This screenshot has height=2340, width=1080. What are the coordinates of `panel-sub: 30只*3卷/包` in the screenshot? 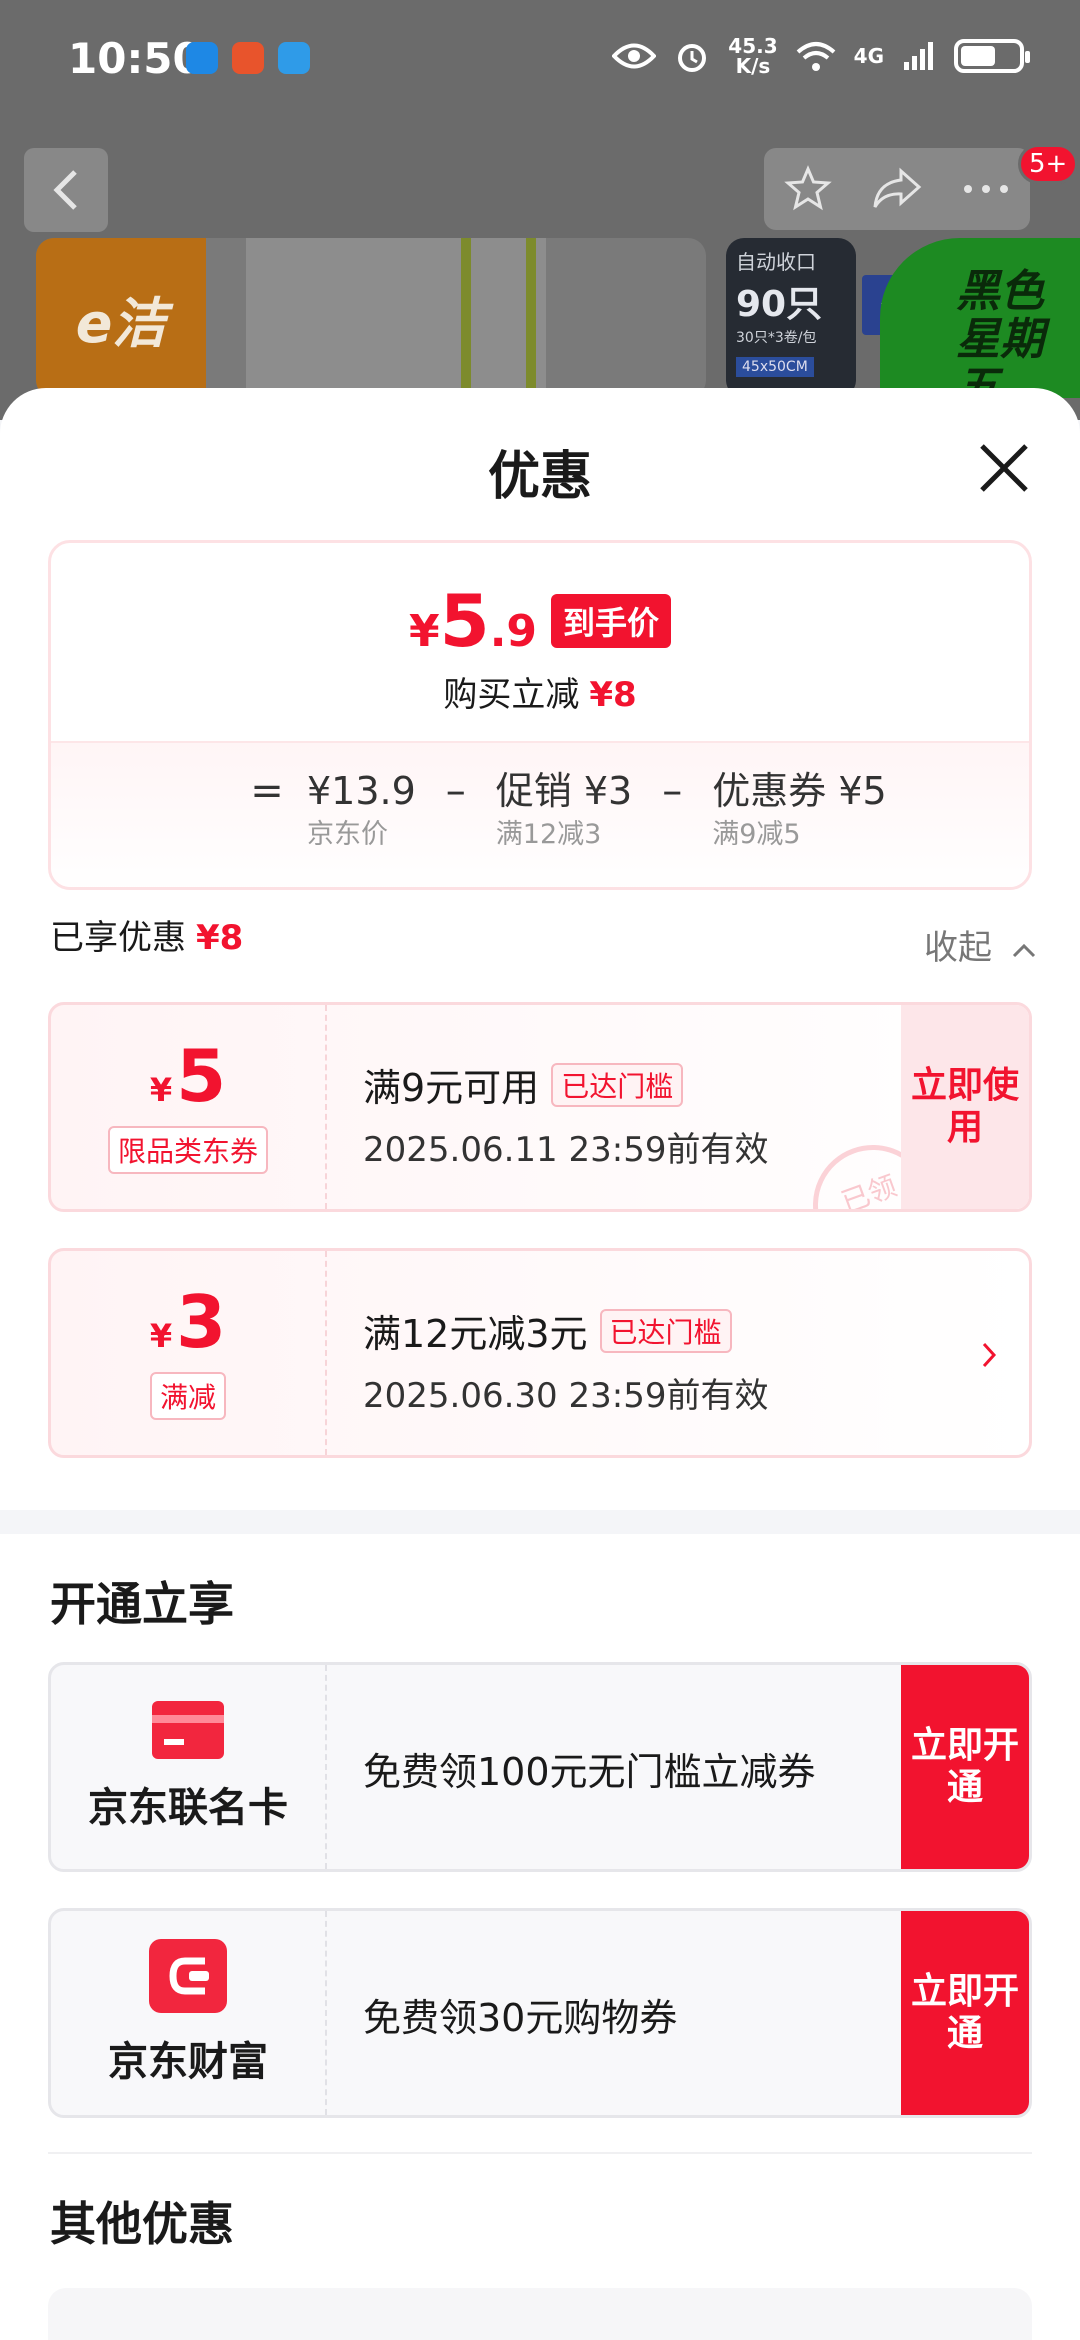 It's located at (776, 338).